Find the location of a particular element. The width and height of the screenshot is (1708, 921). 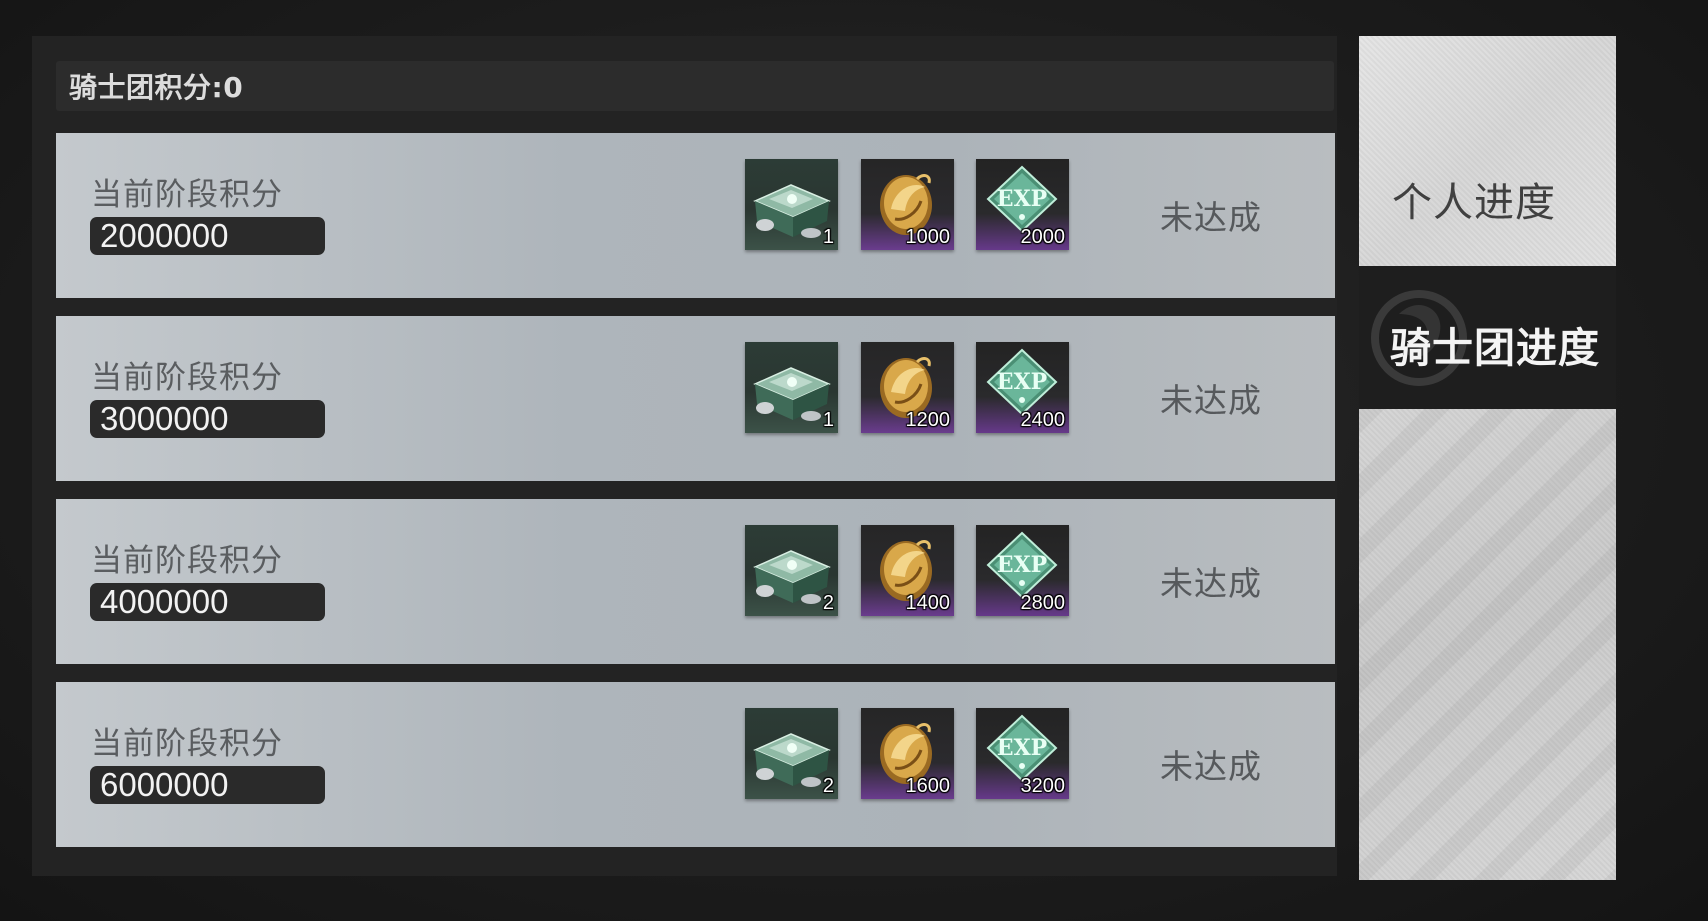

reward-exp: EXP 2400 is located at coordinates (1022, 387).